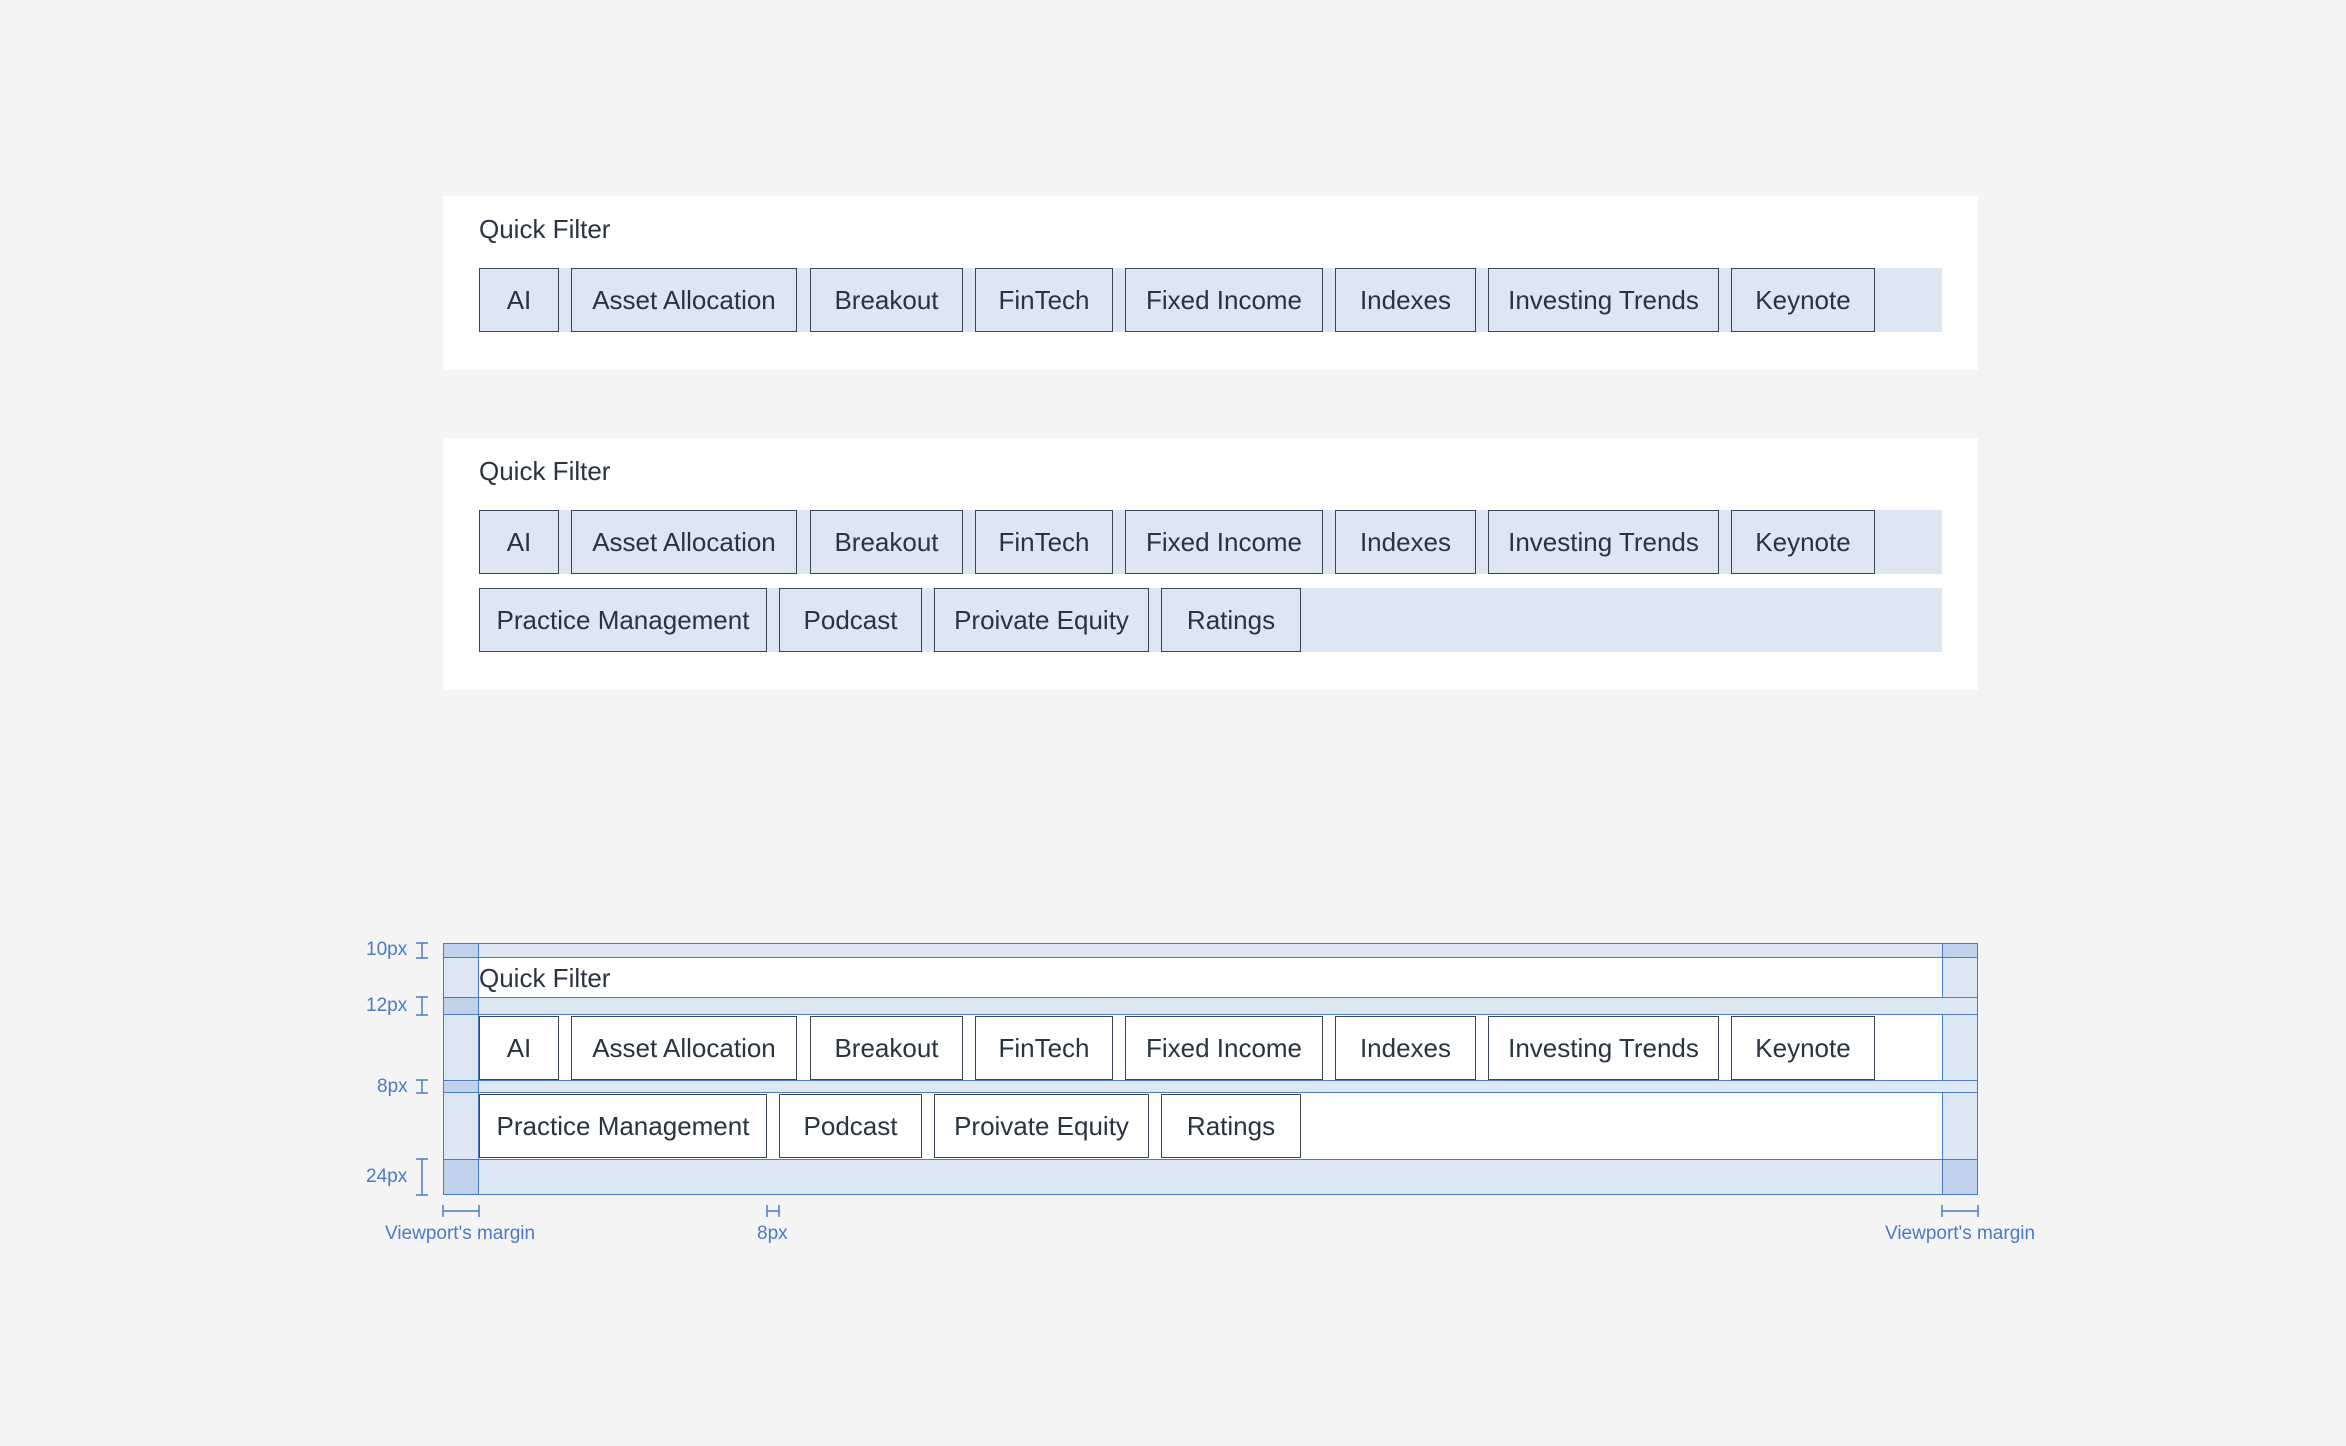  I want to click on left-margin-dimension, so click(461, 1211).